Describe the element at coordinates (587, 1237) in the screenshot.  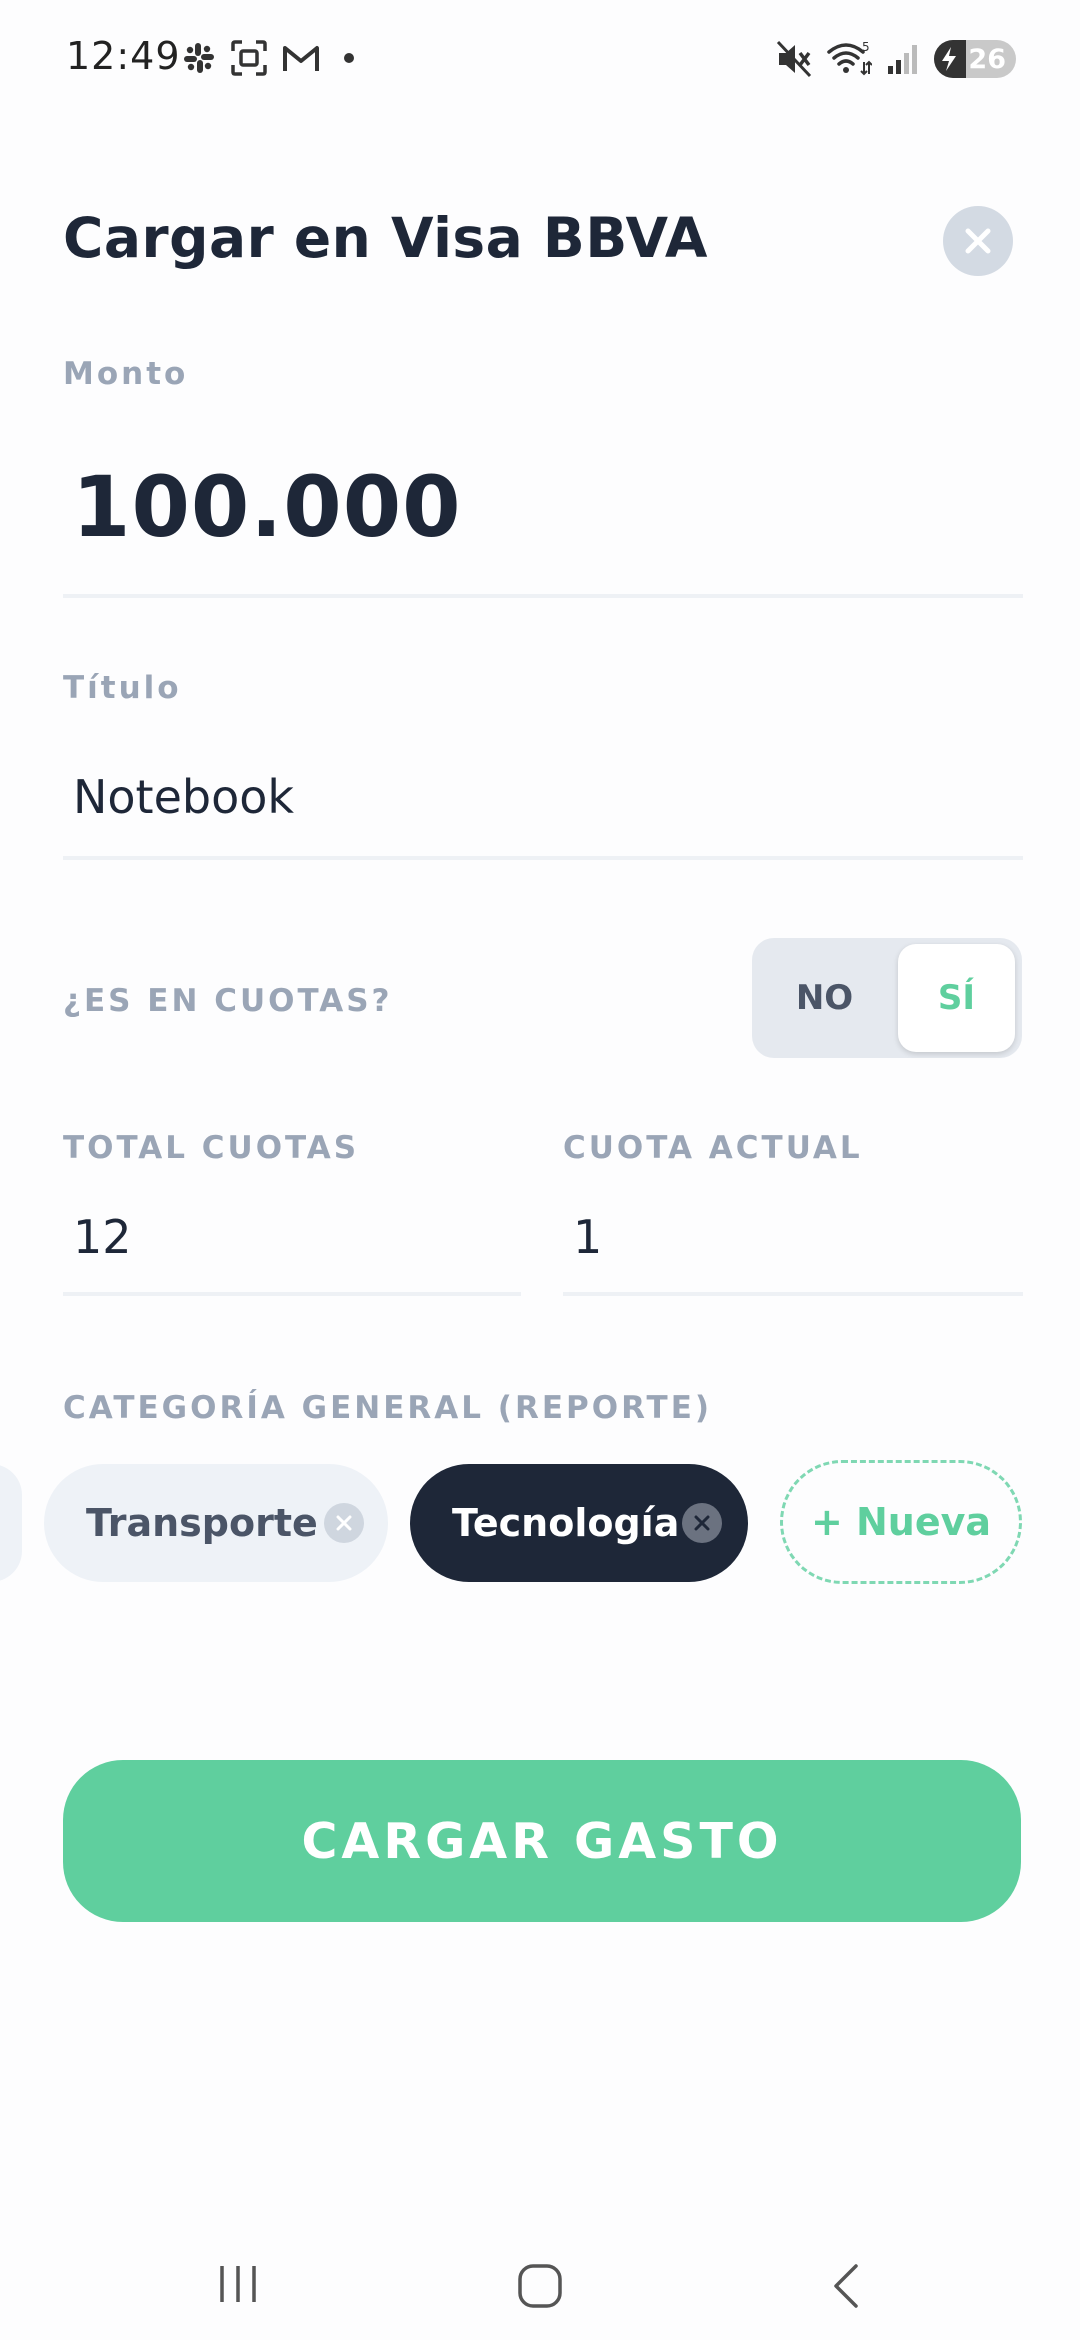
I see `current-installment-input: 1` at that location.